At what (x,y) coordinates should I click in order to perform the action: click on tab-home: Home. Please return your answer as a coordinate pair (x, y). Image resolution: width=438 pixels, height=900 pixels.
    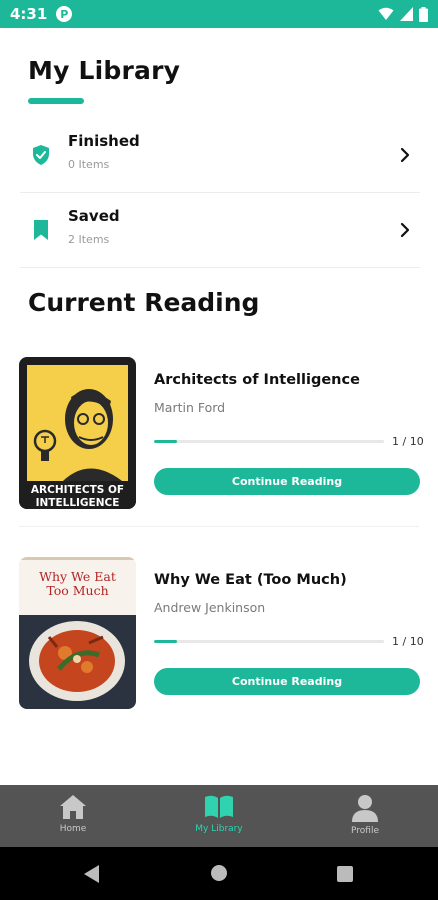
    Looking at the image, I should click on (73, 816).